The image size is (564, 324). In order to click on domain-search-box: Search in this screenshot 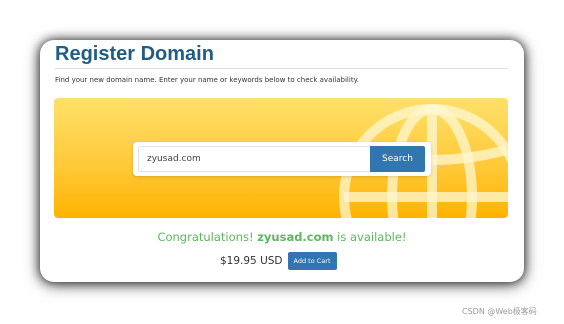, I will do `click(282, 159)`.